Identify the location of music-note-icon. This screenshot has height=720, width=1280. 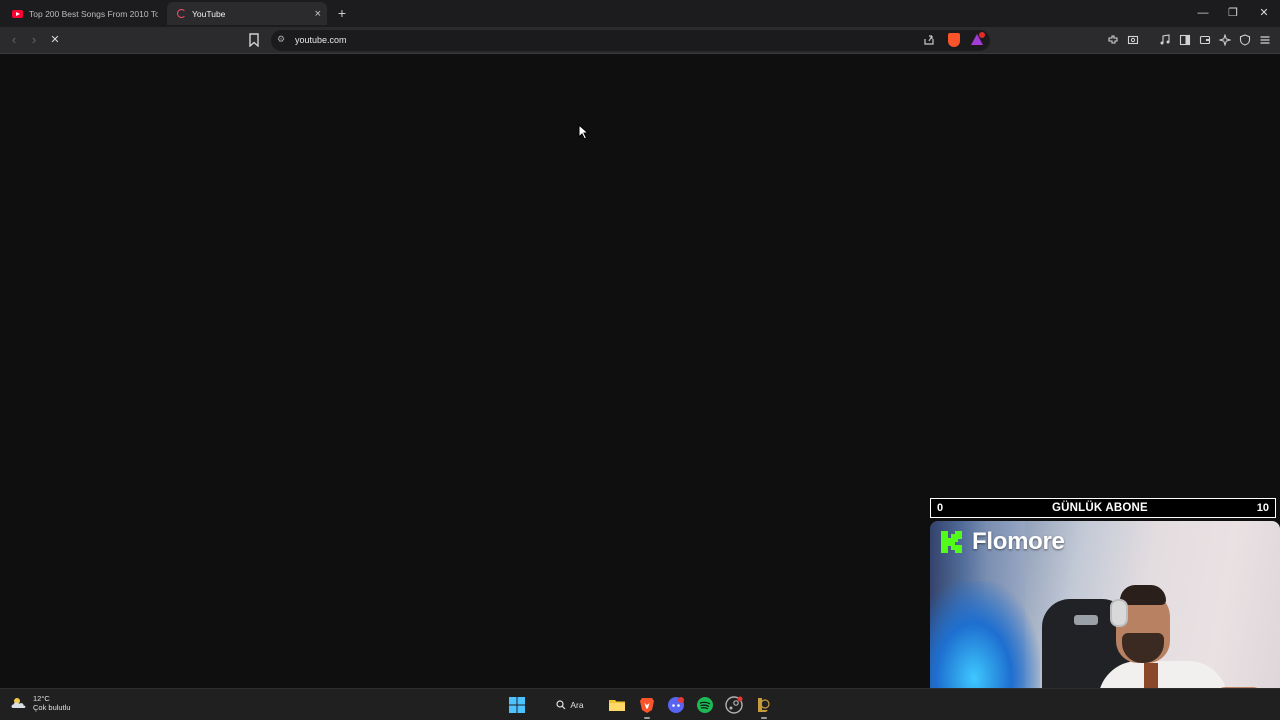
(1165, 40).